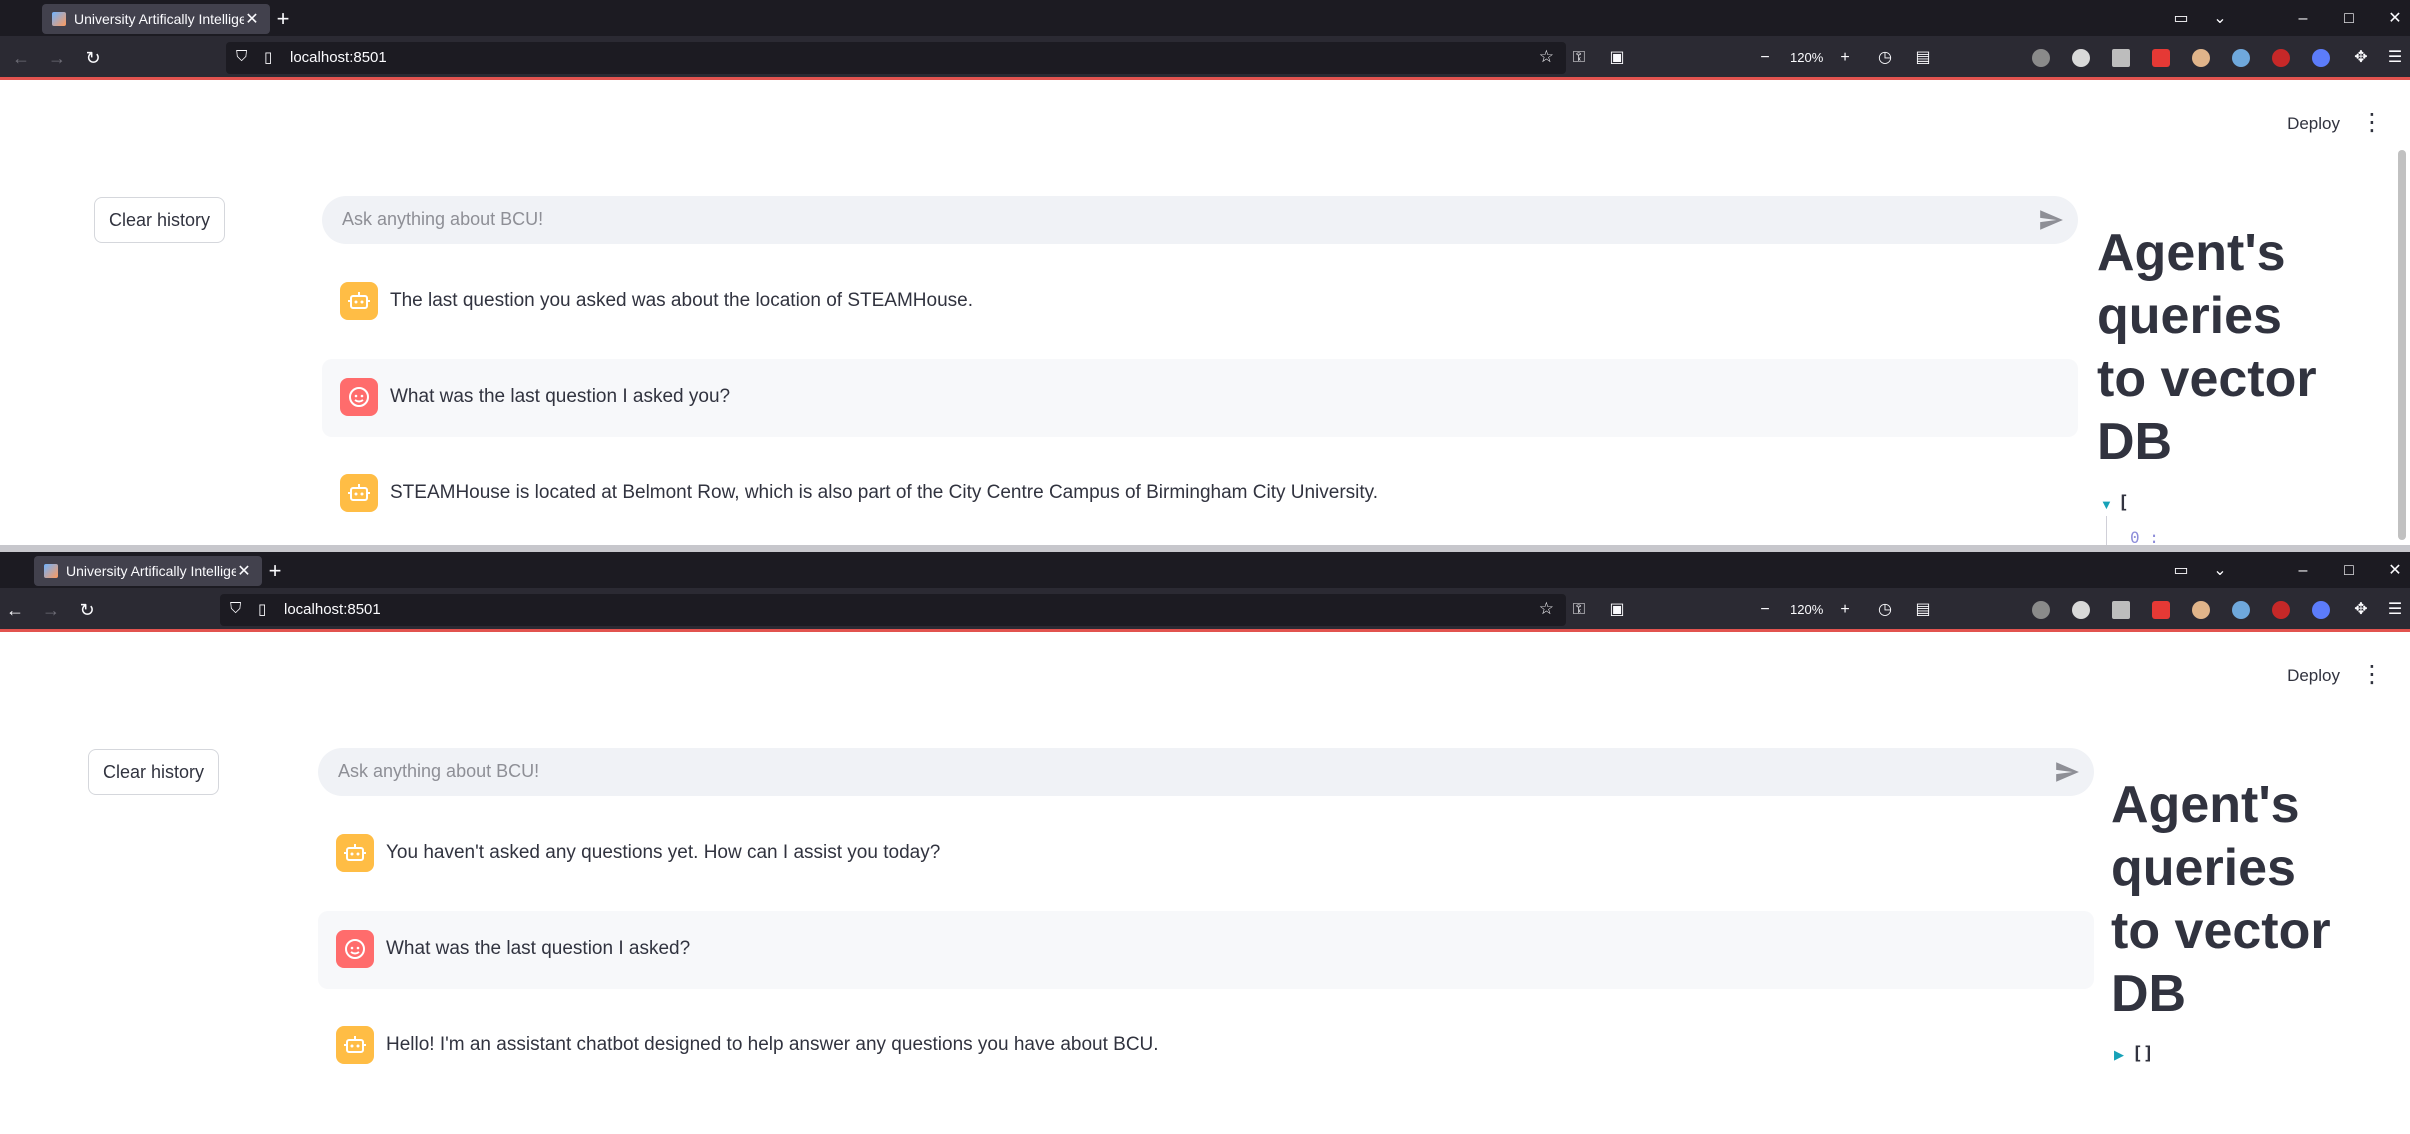  Describe the element at coordinates (359, 397) in the screenshot. I see `user-avatar-icon` at that location.